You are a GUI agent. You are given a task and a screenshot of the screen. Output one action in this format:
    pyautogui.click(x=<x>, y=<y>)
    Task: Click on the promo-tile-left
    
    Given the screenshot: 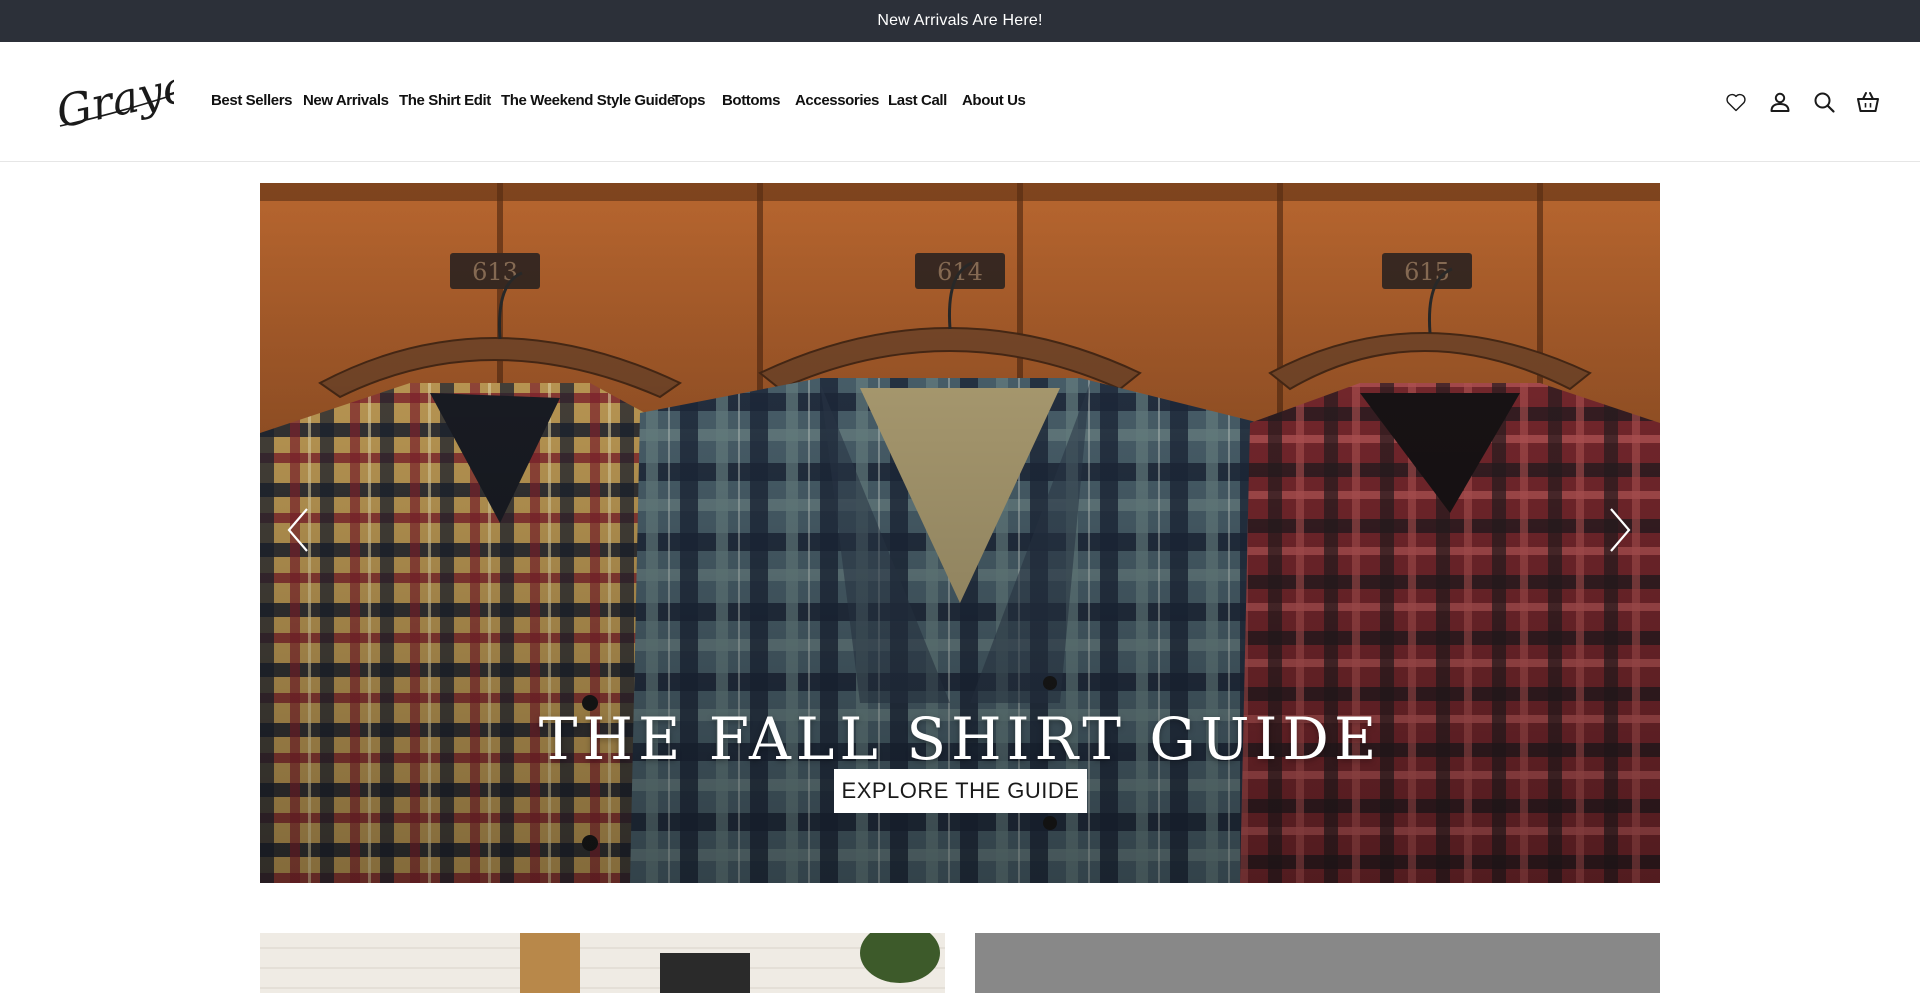 What is the action you would take?
    pyautogui.click(x=602, y=963)
    